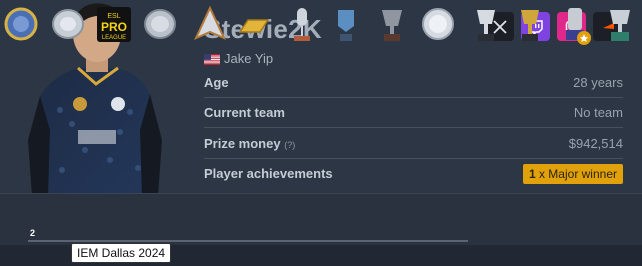  I want to click on major-winner-badge: 1 x Major winner, so click(572, 173).